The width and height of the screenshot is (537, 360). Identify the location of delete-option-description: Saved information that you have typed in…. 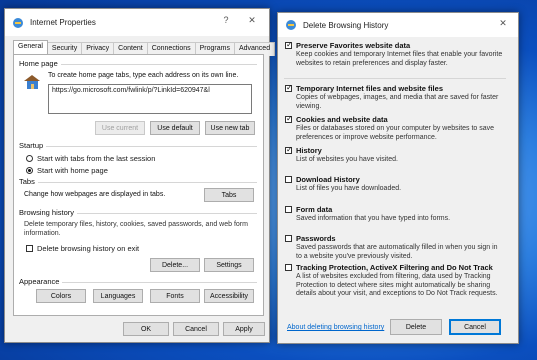
(373, 218).